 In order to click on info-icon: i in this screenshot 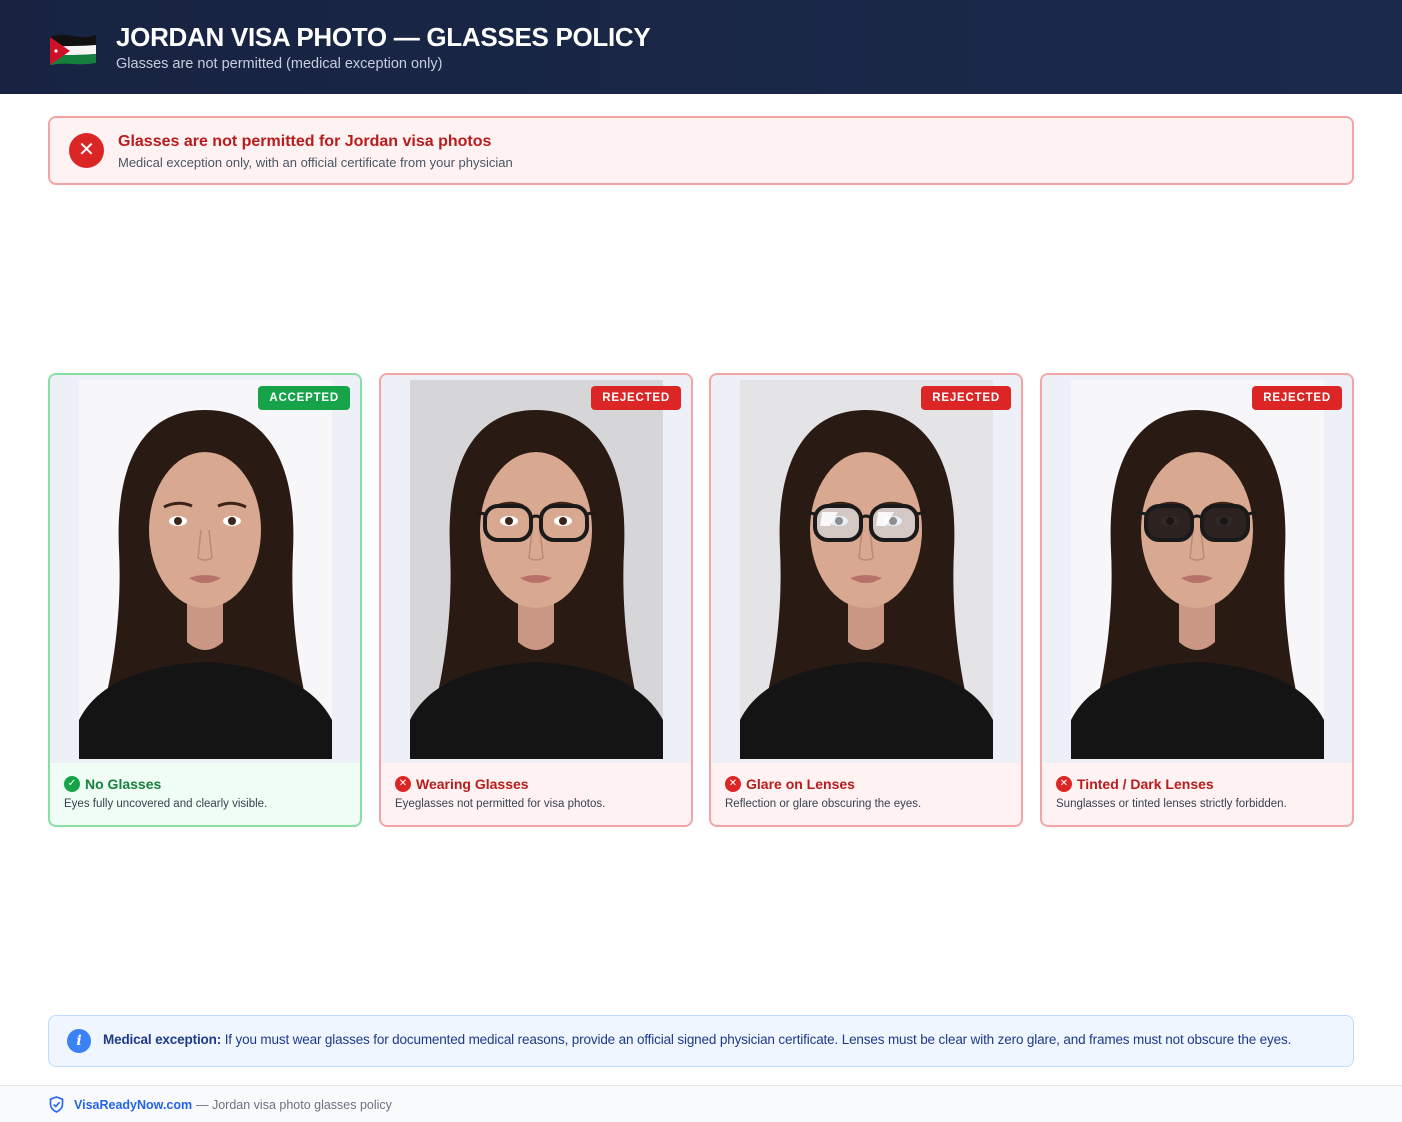, I will do `click(79, 1041)`.